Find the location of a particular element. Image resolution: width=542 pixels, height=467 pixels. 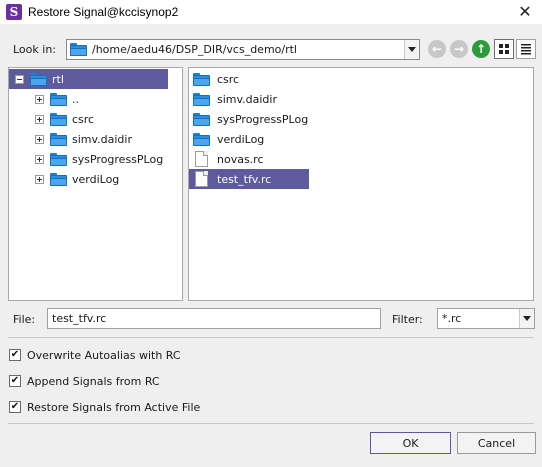

file-name-input: test_tfv.rc is located at coordinates (214, 318).